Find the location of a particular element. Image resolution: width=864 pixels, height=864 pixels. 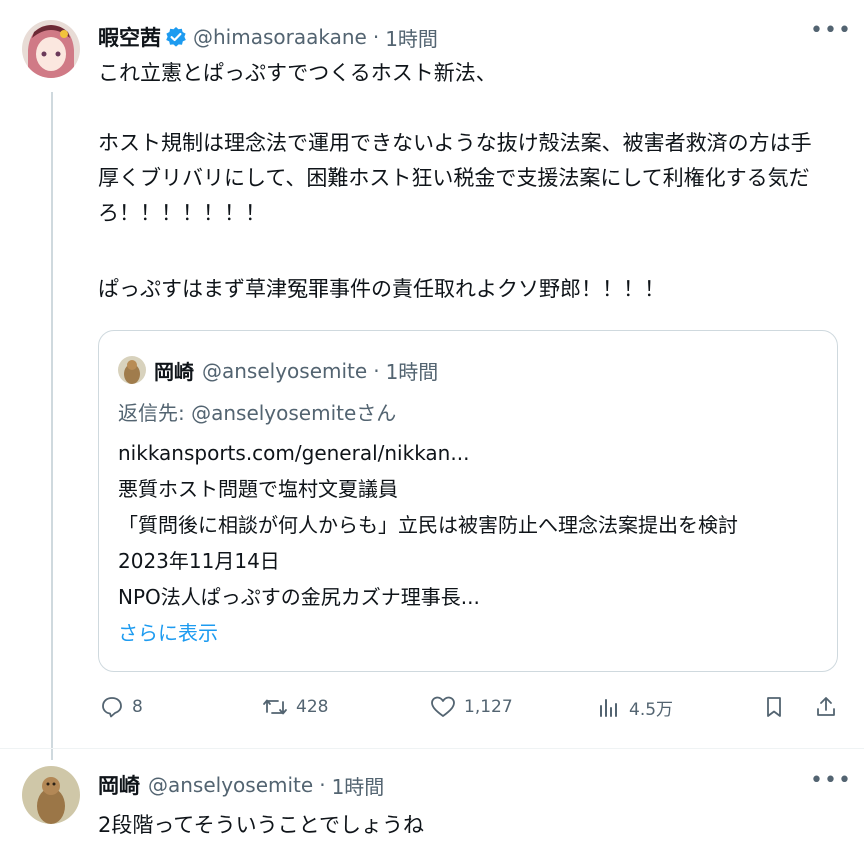

retweet-button: 428 is located at coordinates (295, 707).